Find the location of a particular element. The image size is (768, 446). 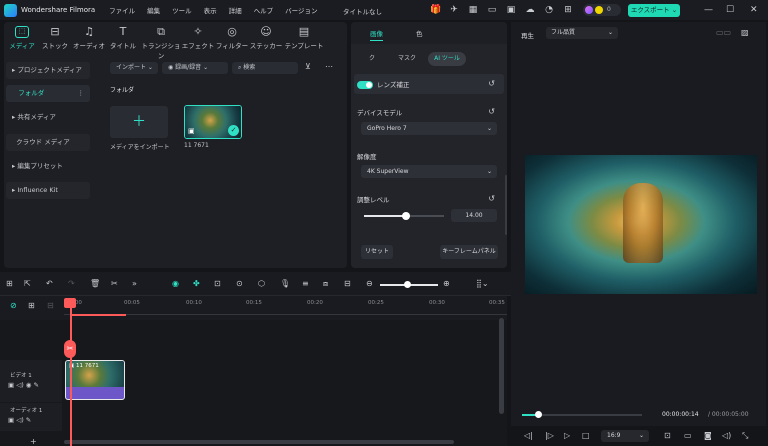

search-input: ⌕ 検索 is located at coordinates (265, 68).